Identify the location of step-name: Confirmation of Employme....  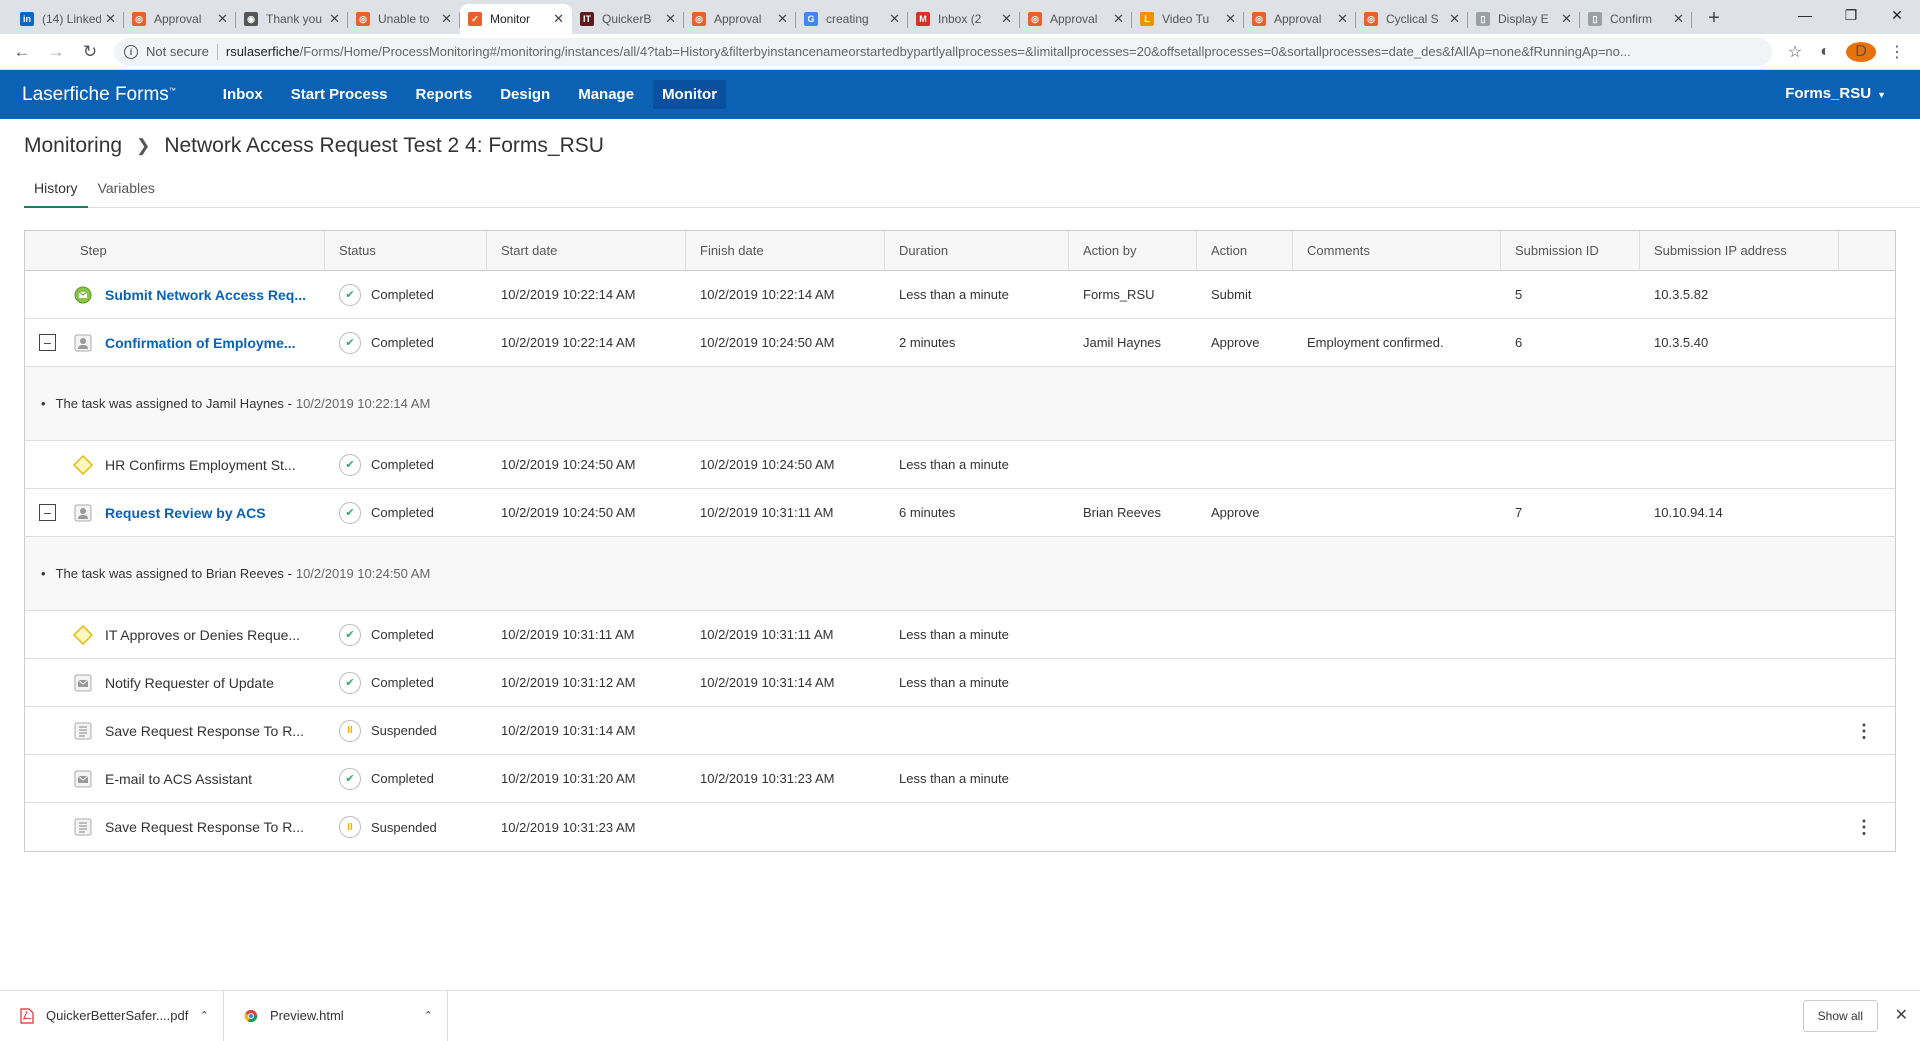
(200, 343).